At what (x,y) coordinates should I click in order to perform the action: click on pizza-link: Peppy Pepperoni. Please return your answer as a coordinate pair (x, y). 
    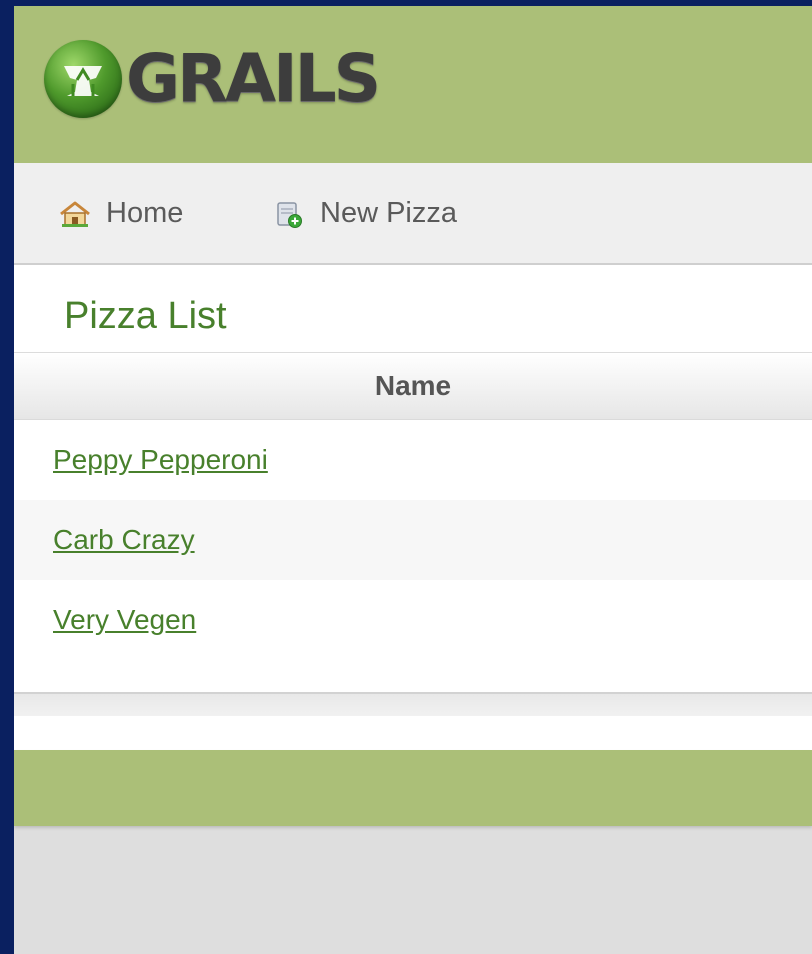
    Looking at the image, I should click on (160, 460).